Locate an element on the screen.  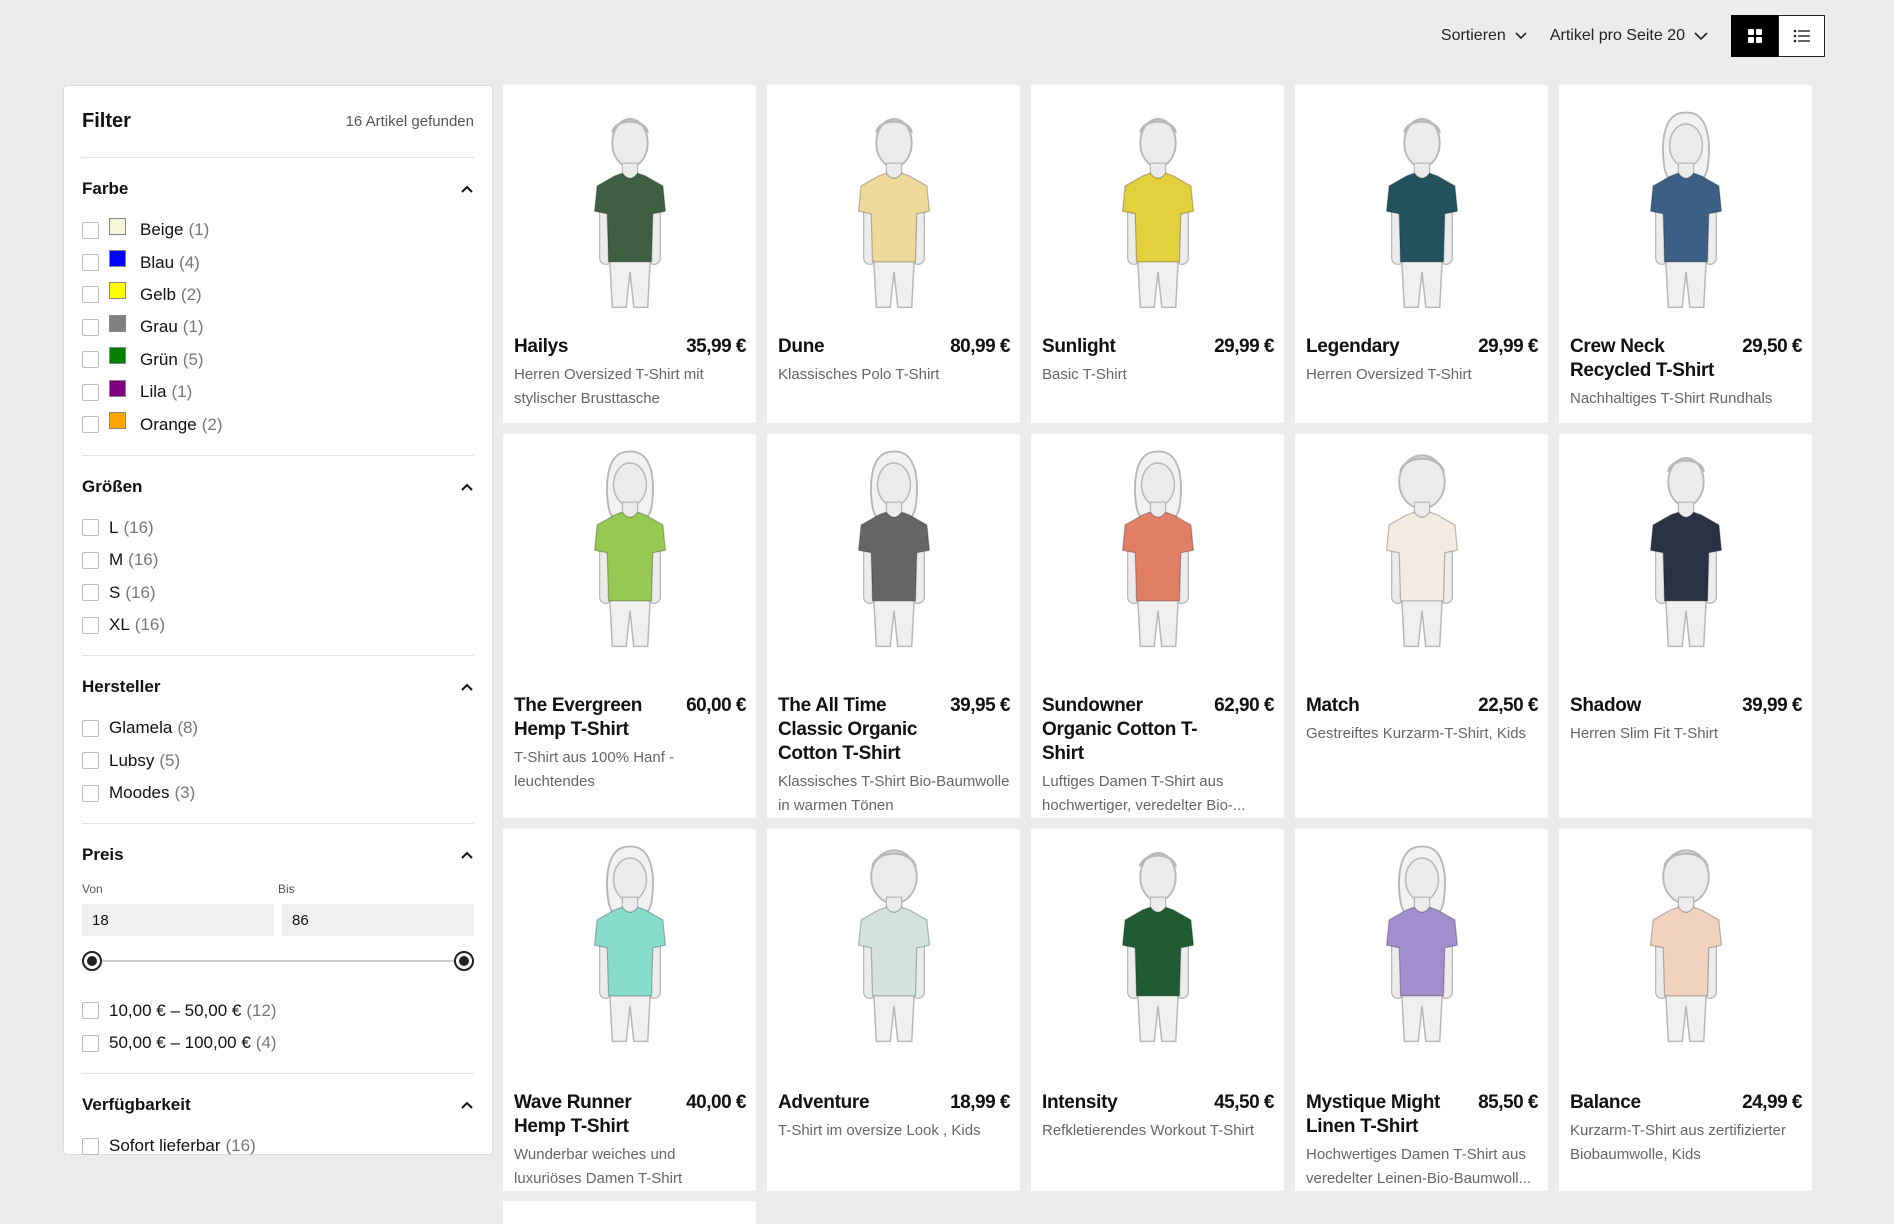
per-page-dropdown: Artikel pro Seite 20 is located at coordinates (1629, 36).